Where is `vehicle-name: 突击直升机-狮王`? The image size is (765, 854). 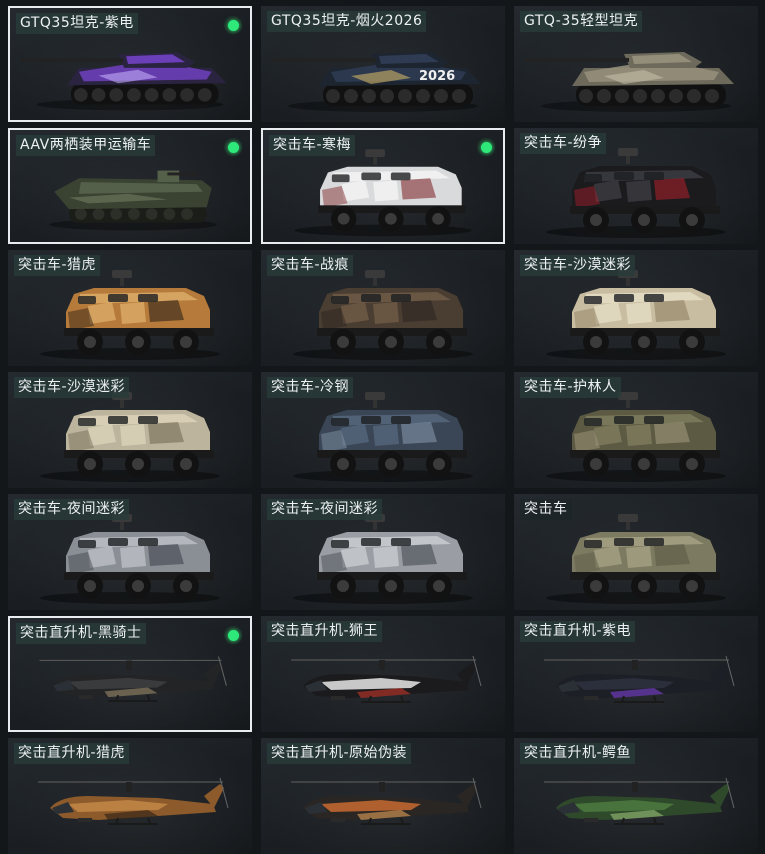
vehicle-name: 突击直升机-狮王 is located at coordinates (325, 631).